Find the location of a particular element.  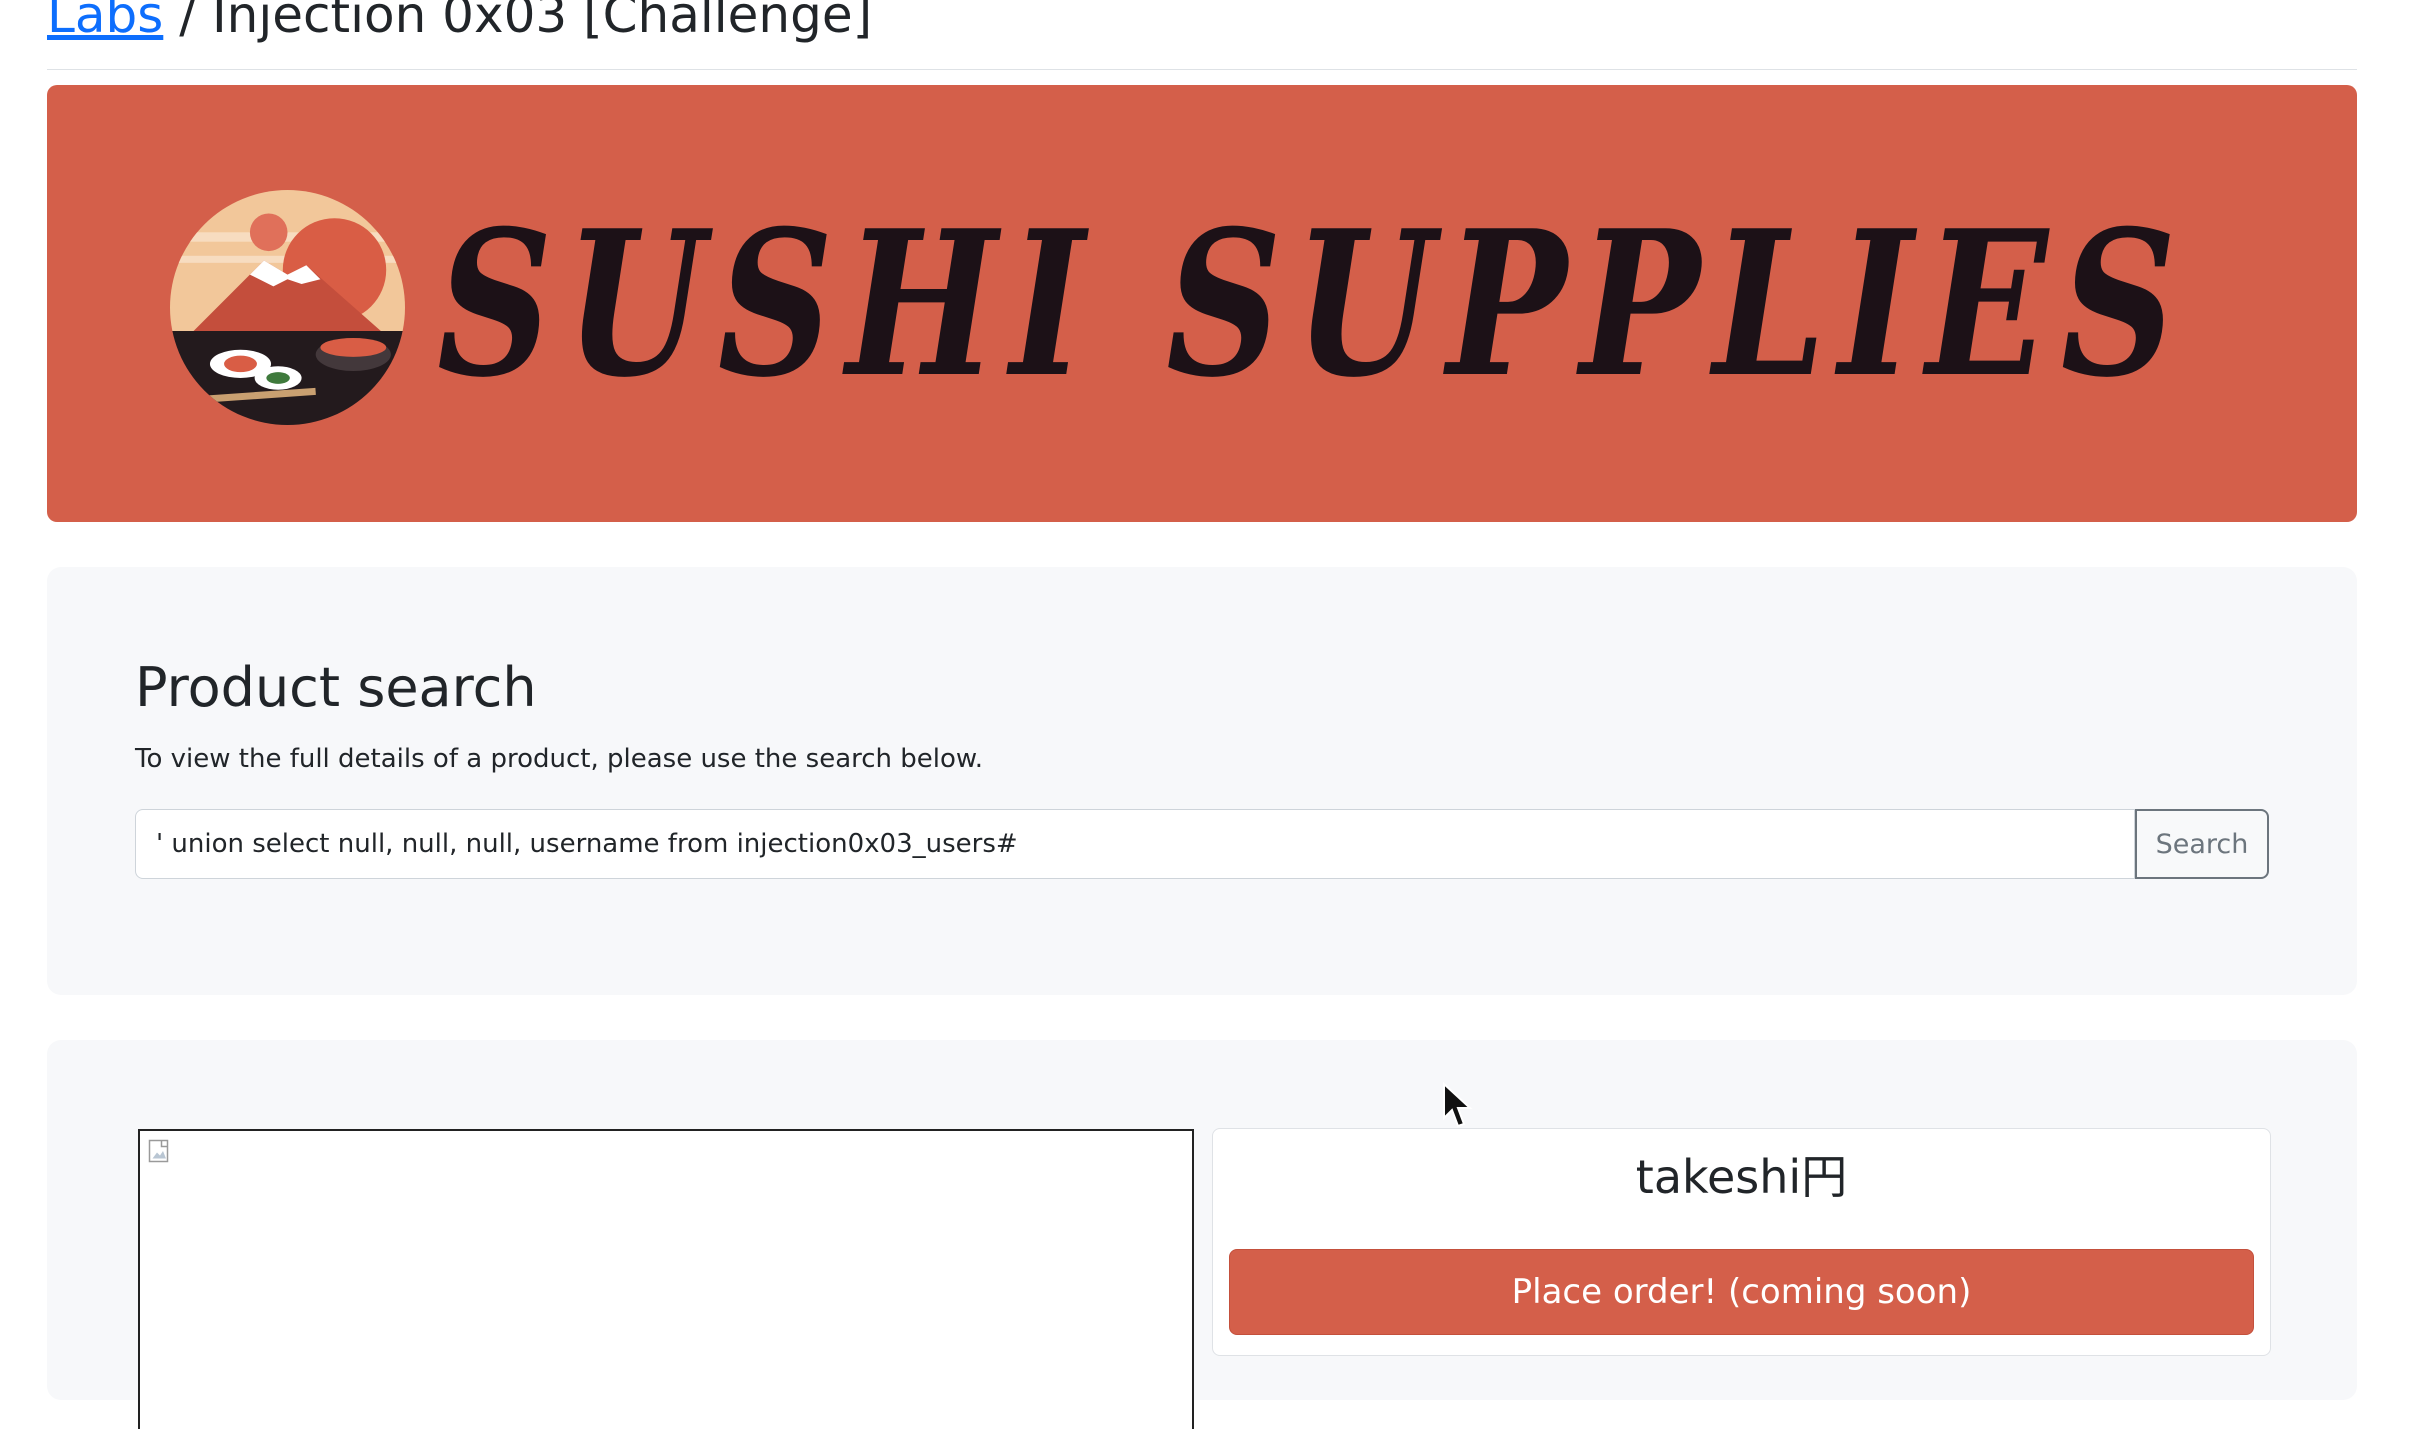

search-input is located at coordinates (1135, 844).